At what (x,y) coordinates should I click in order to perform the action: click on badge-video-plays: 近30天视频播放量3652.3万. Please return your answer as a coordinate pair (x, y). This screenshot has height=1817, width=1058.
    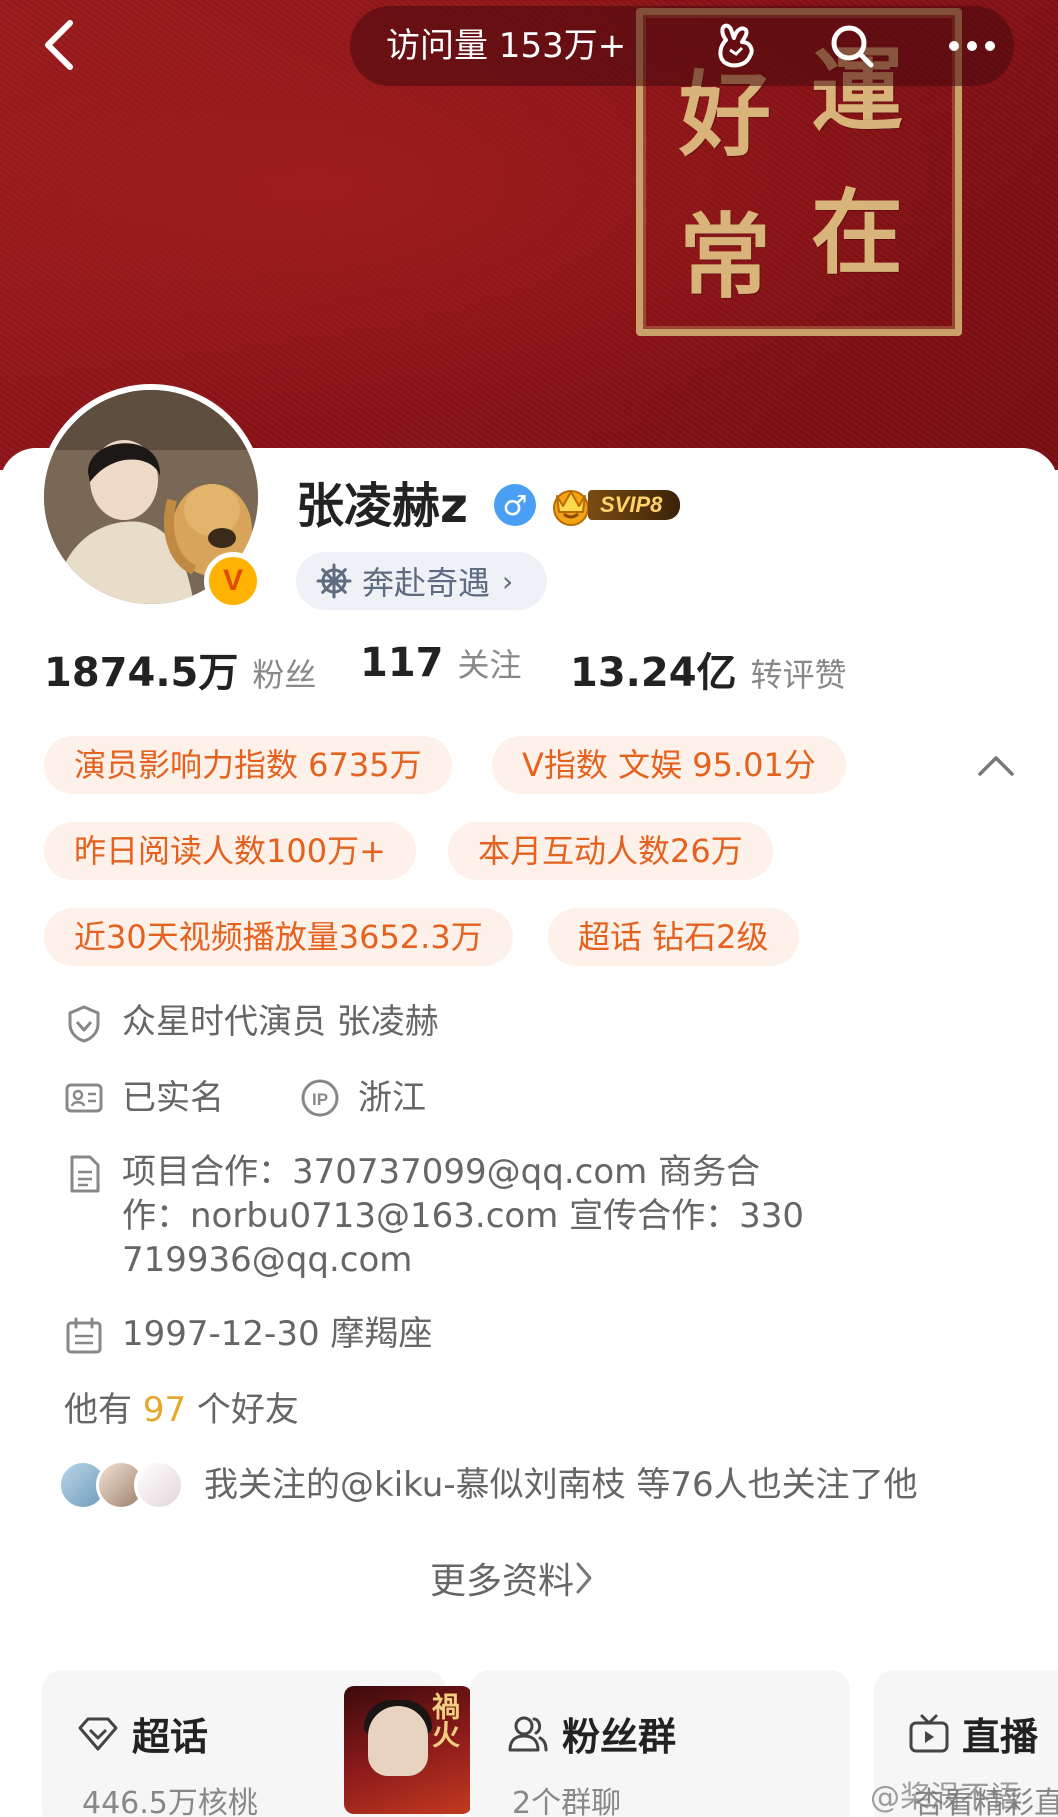
    Looking at the image, I should click on (278, 937).